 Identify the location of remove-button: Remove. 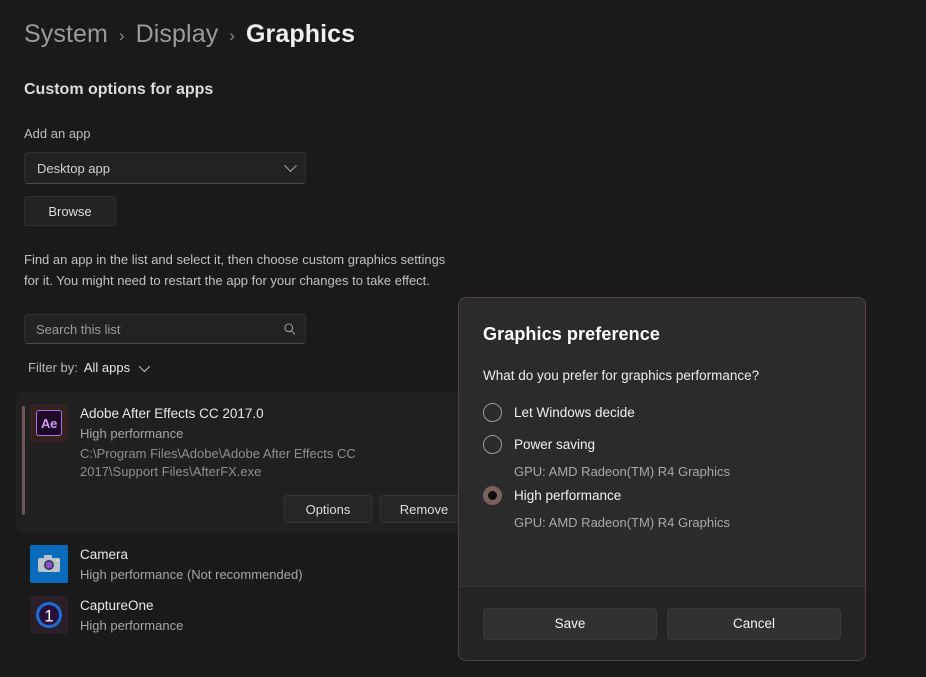
(424, 509).